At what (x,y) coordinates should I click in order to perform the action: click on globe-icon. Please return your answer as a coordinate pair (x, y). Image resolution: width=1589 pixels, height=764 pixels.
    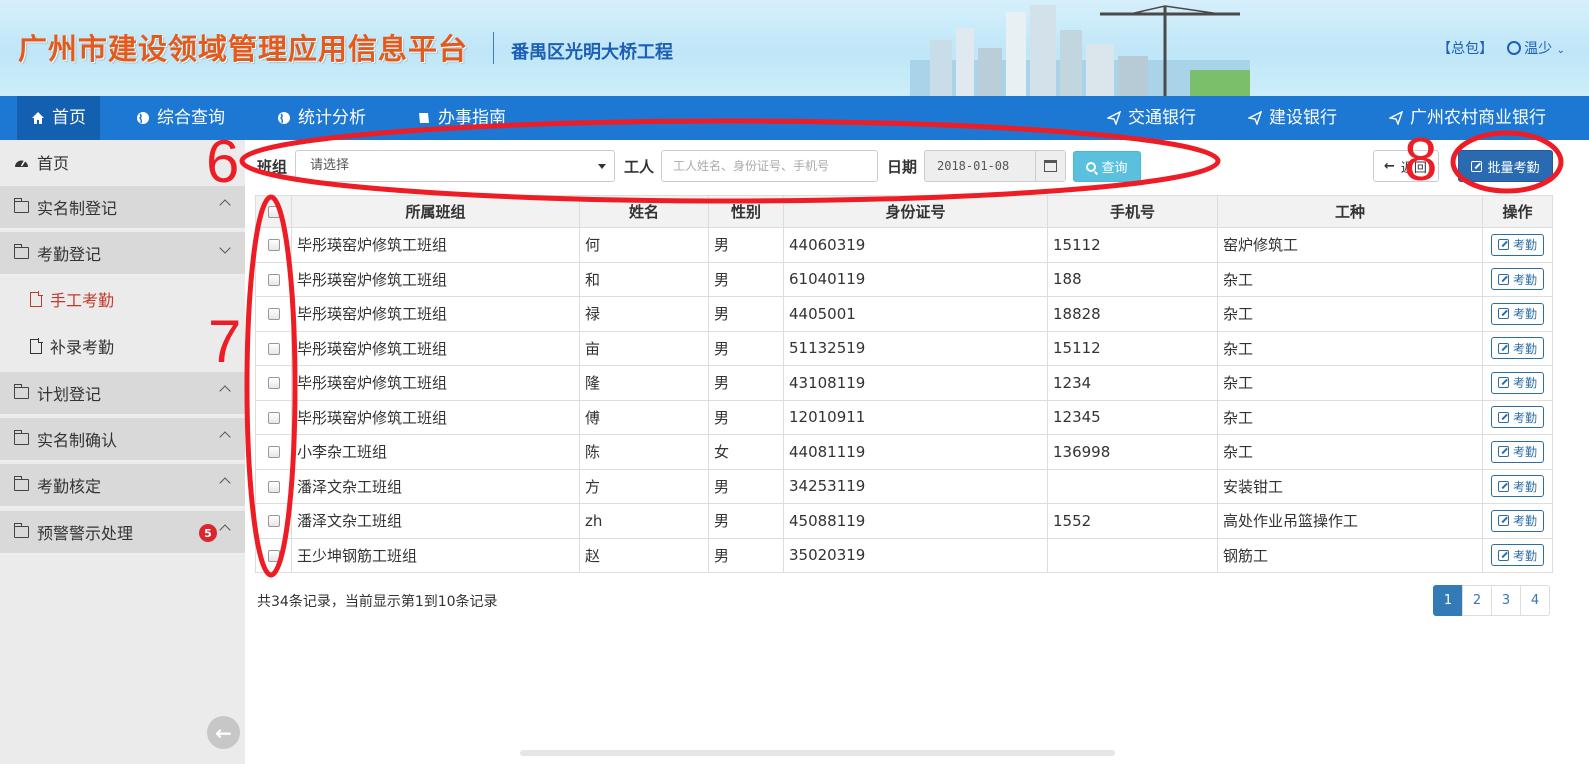
    Looking at the image, I should click on (143, 118).